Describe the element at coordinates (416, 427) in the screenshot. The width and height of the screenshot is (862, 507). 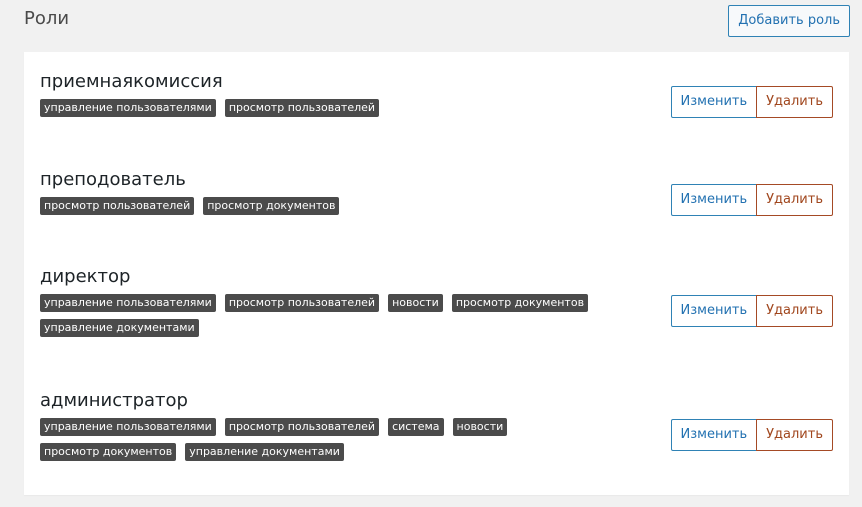
I see `permission-tag: система` at that location.